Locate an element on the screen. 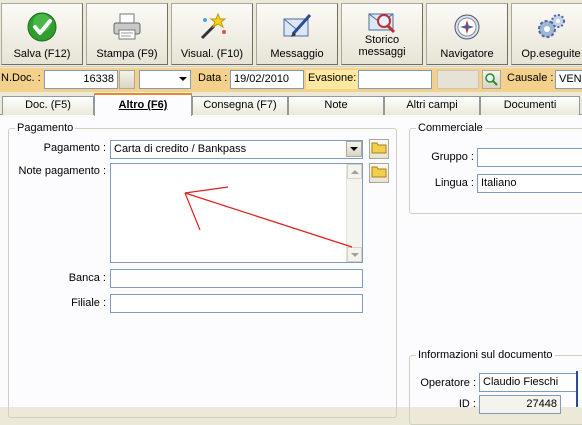  ndoc-lookup-button is located at coordinates (127, 79).